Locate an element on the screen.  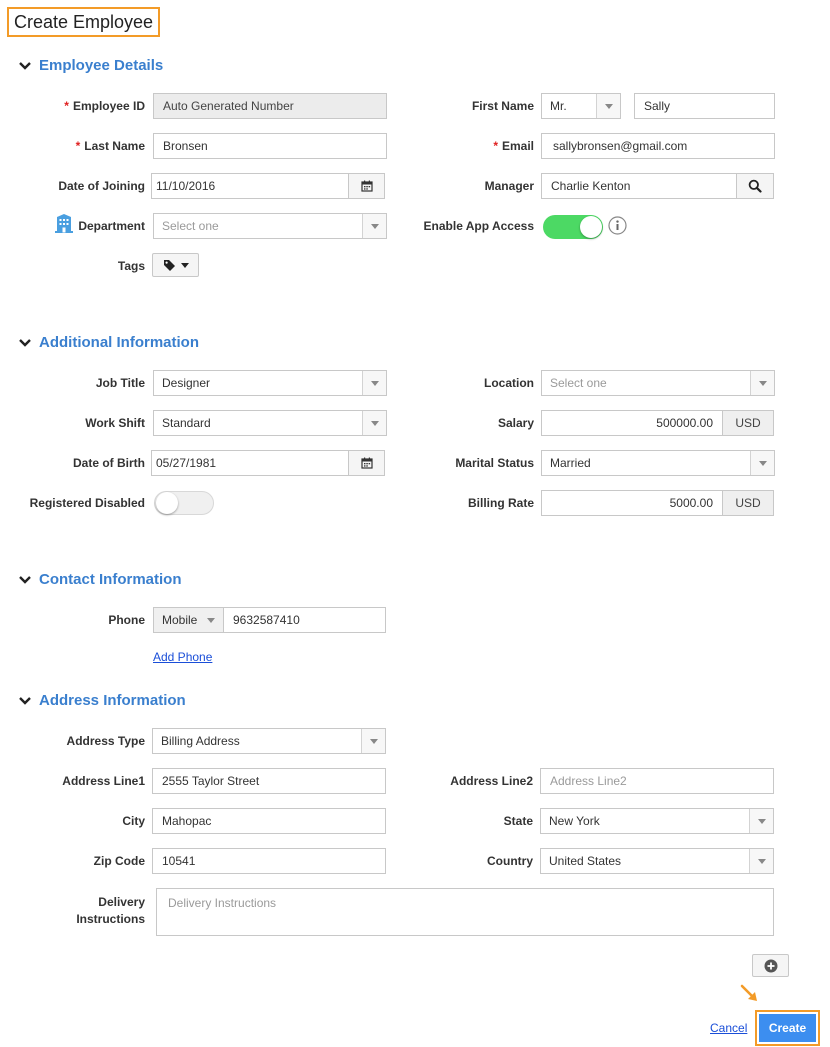
section-title: Additional Information is located at coordinates (119, 342).